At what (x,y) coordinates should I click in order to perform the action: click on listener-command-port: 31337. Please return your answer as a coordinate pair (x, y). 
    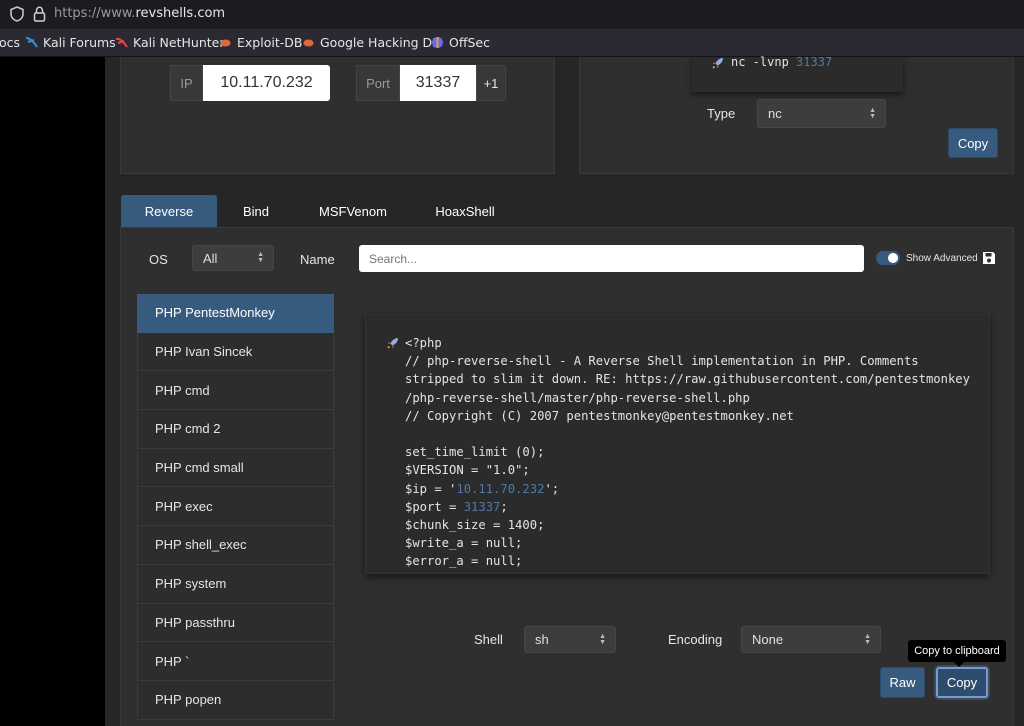
    Looking at the image, I should click on (814, 62).